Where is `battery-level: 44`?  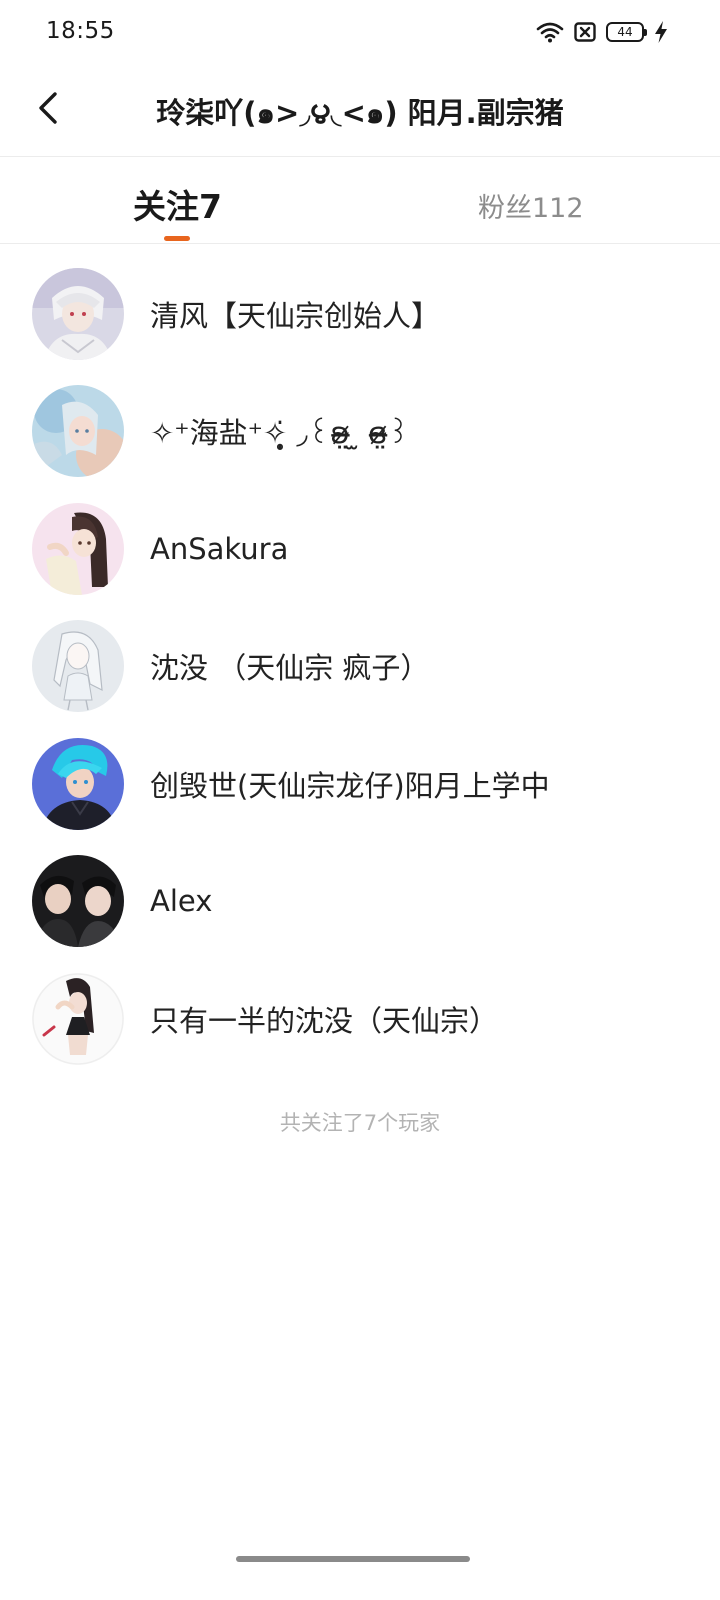 battery-level: 44 is located at coordinates (625, 32).